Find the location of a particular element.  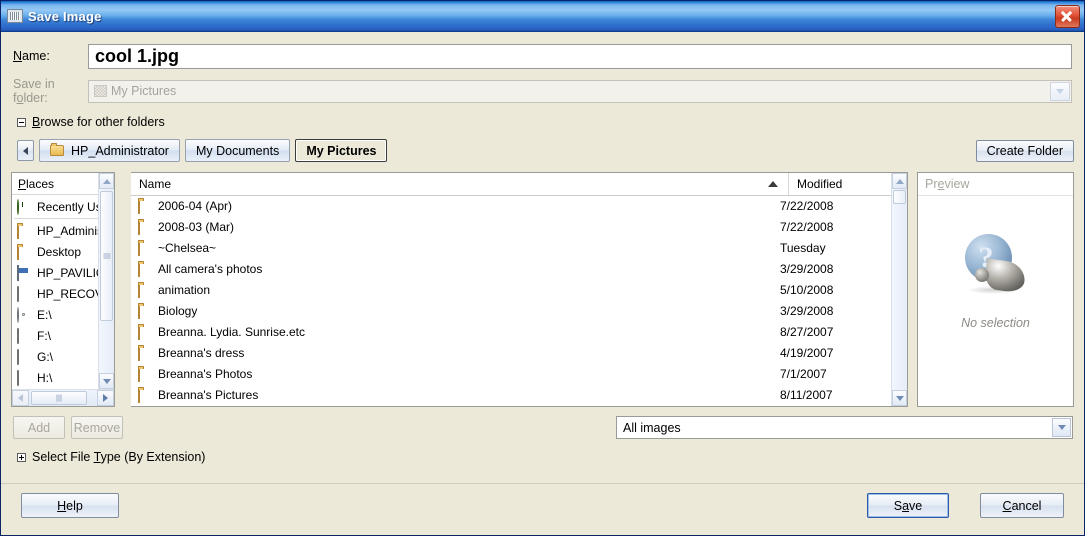

table-row: Breanna. Lydia. Sunrise.etc 8/27/2007 is located at coordinates (510, 331).